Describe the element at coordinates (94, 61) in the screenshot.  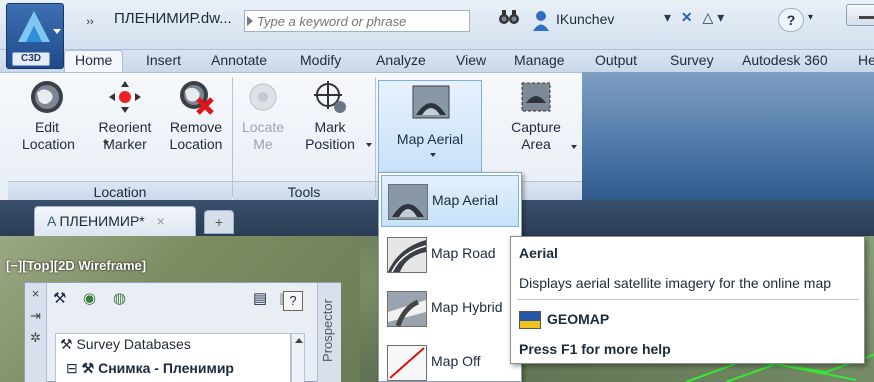
I see `tab-home: Home` at that location.